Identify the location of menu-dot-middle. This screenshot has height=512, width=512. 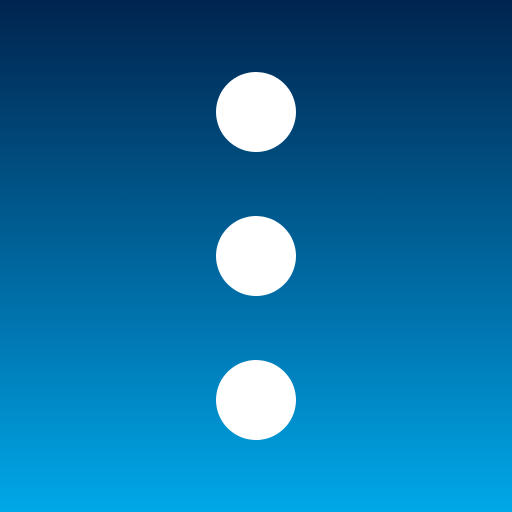
(256, 256).